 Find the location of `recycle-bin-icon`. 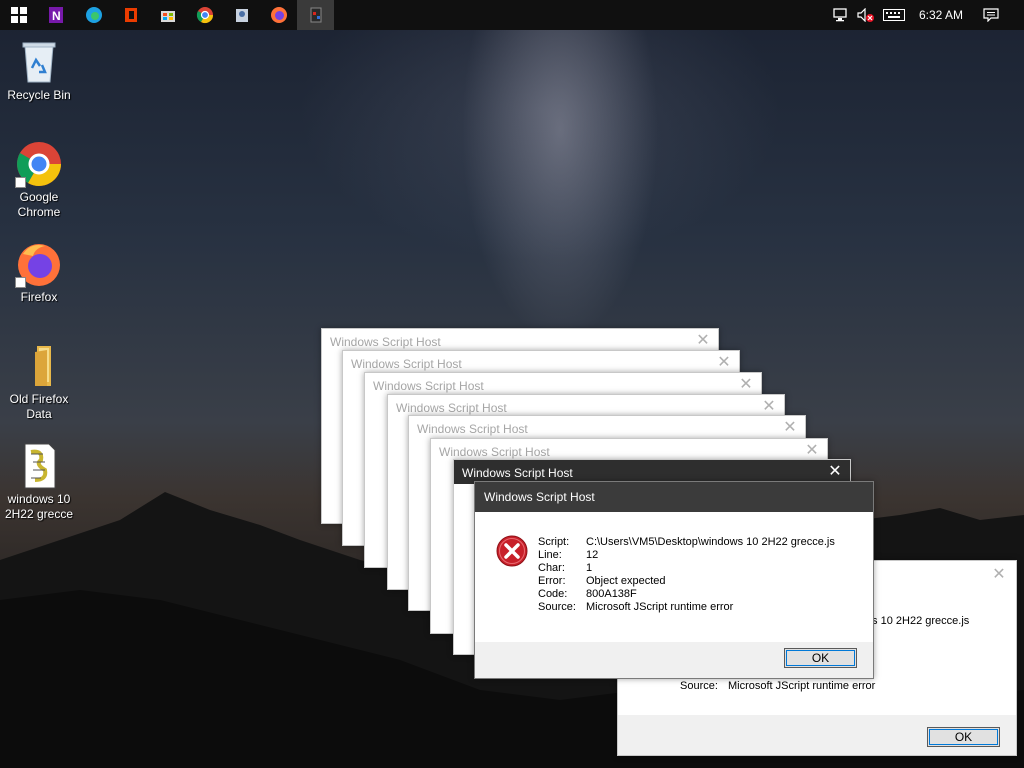

recycle-bin-icon is located at coordinates (39, 62).